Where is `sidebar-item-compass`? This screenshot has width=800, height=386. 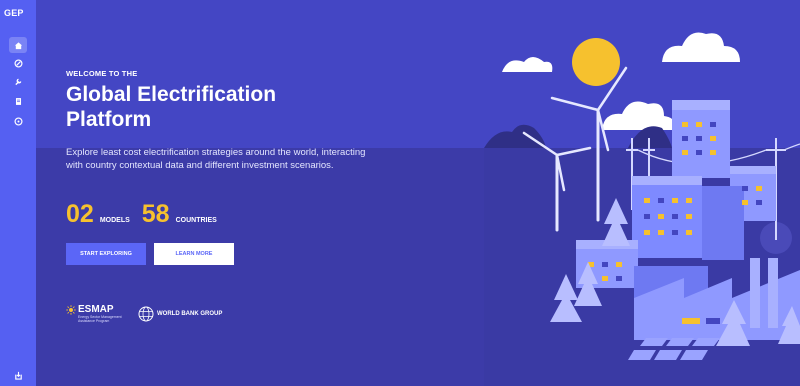
sidebar-item-compass is located at coordinates (18, 63).